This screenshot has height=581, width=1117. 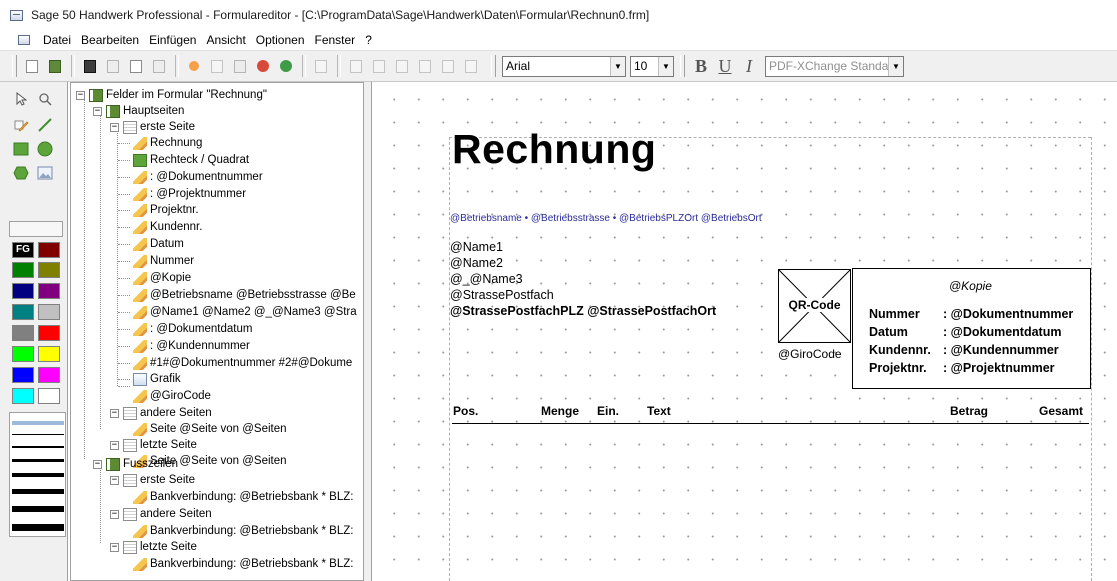 I want to click on menu-einfuegen: Einfügen, so click(x=172, y=40).